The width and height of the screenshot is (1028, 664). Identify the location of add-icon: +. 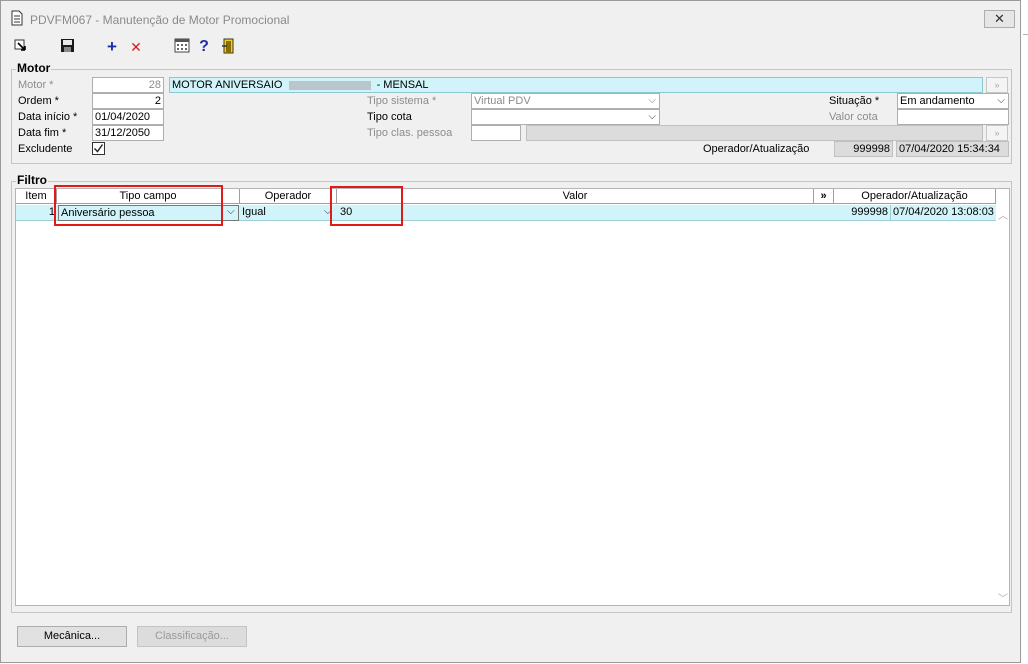
(112, 47).